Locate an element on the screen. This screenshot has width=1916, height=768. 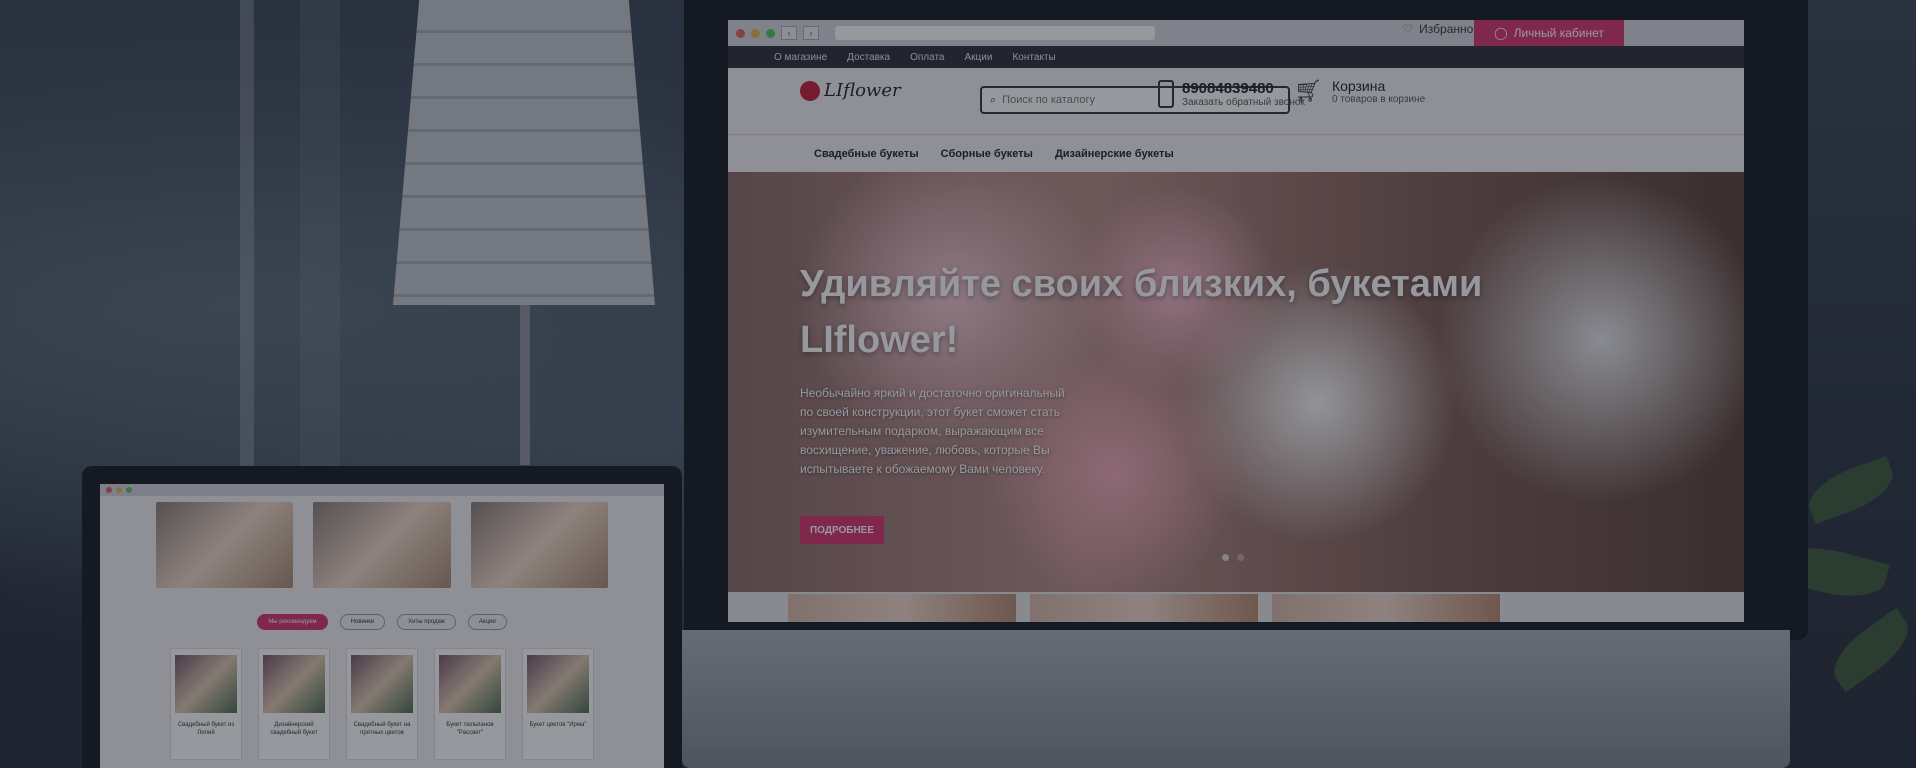
phone-block: 89084839480 Заказать обратный звонок is located at coordinates (1231, 94).